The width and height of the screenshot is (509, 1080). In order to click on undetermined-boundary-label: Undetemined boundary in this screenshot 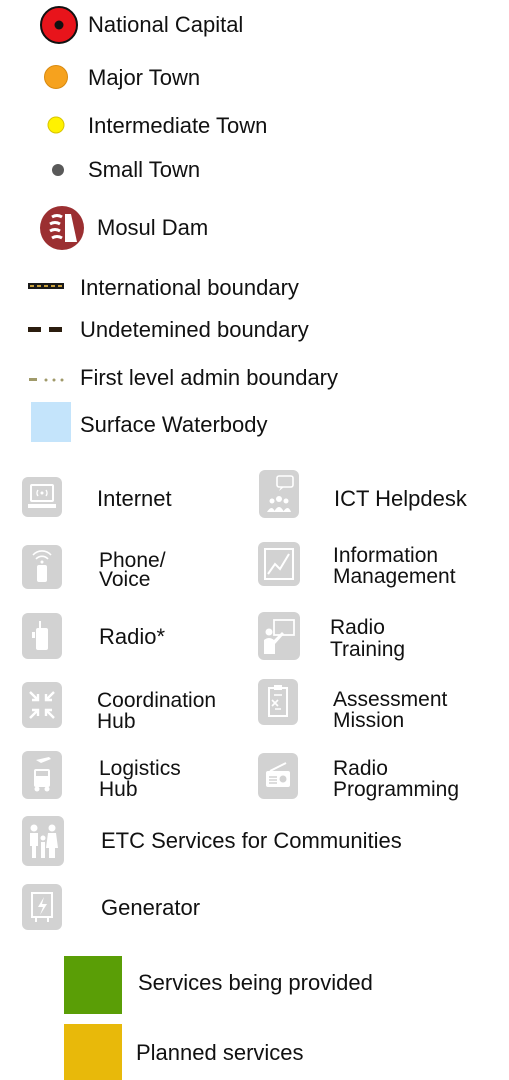, I will do `click(194, 329)`.